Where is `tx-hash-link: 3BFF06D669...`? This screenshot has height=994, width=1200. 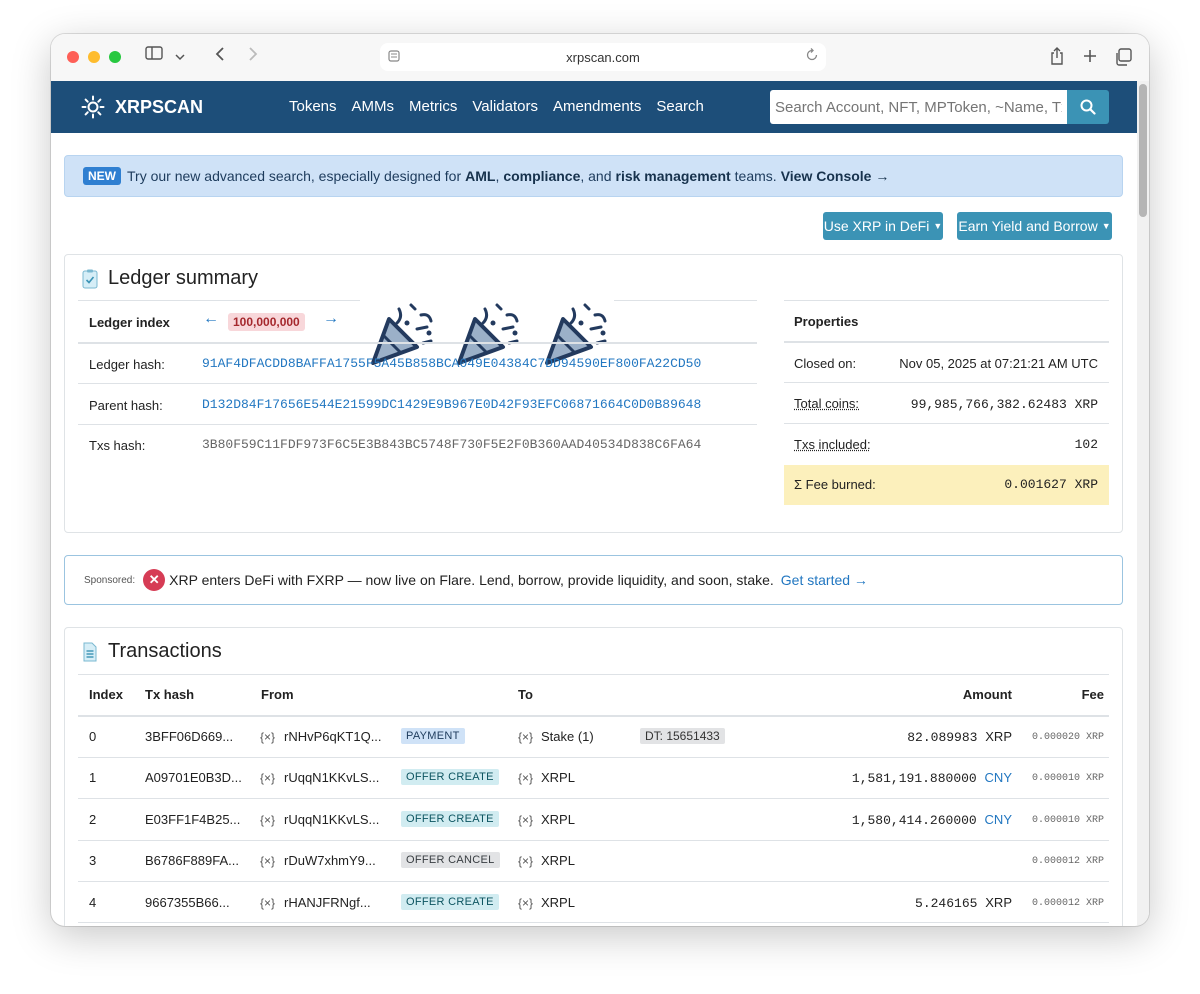
tx-hash-link: 3BFF06D669... is located at coordinates (189, 736).